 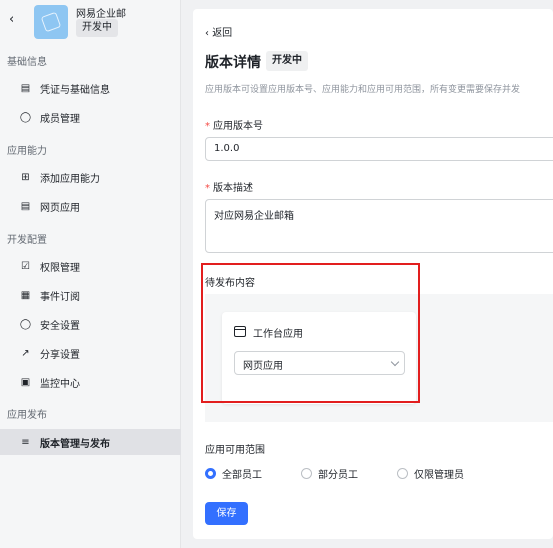 I want to click on page-title: 版本详情, so click(x=233, y=63).